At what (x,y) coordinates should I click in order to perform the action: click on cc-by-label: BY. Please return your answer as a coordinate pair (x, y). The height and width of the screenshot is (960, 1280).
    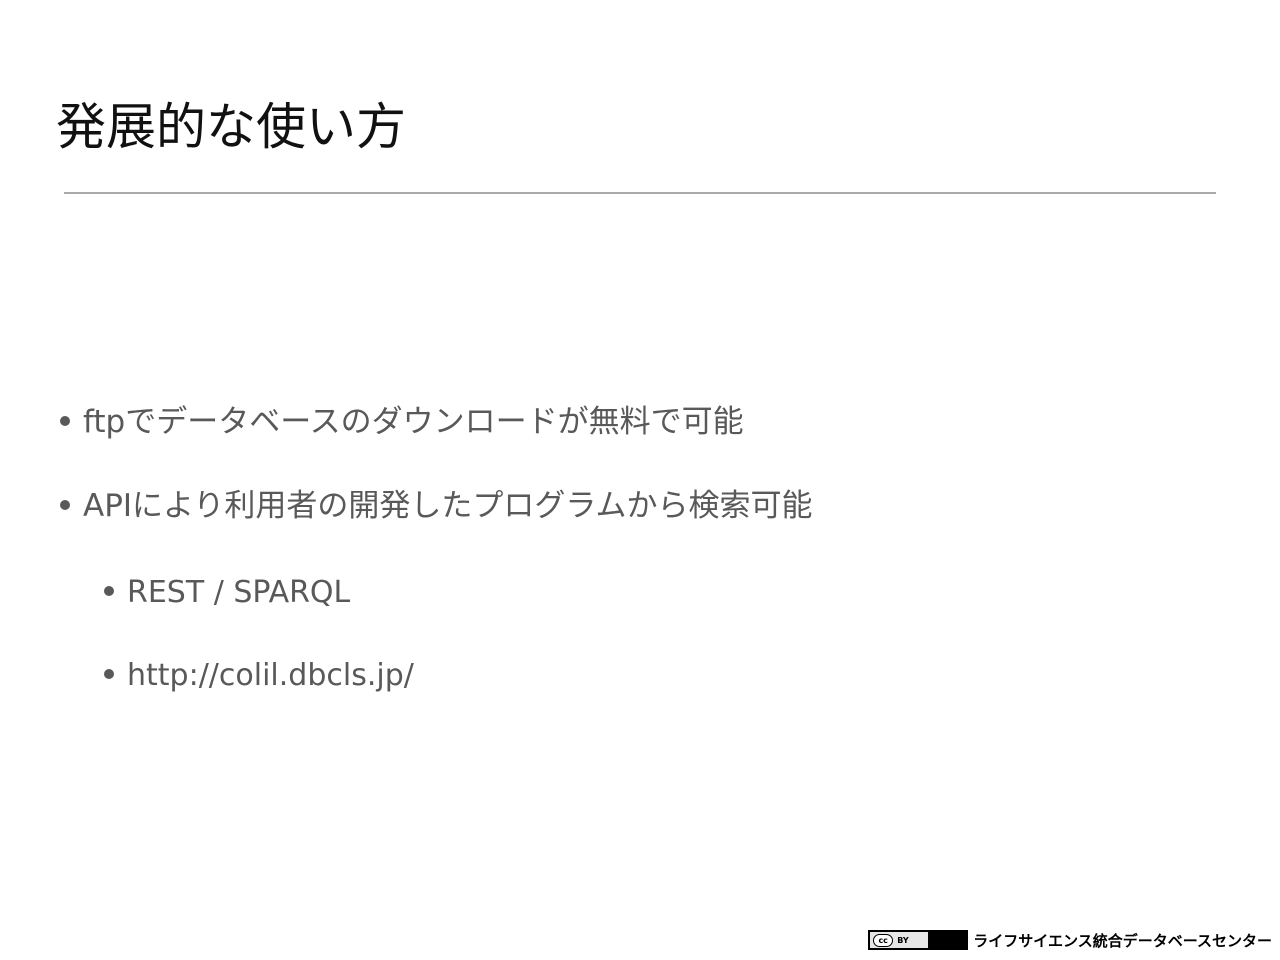
    Looking at the image, I should click on (903, 940).